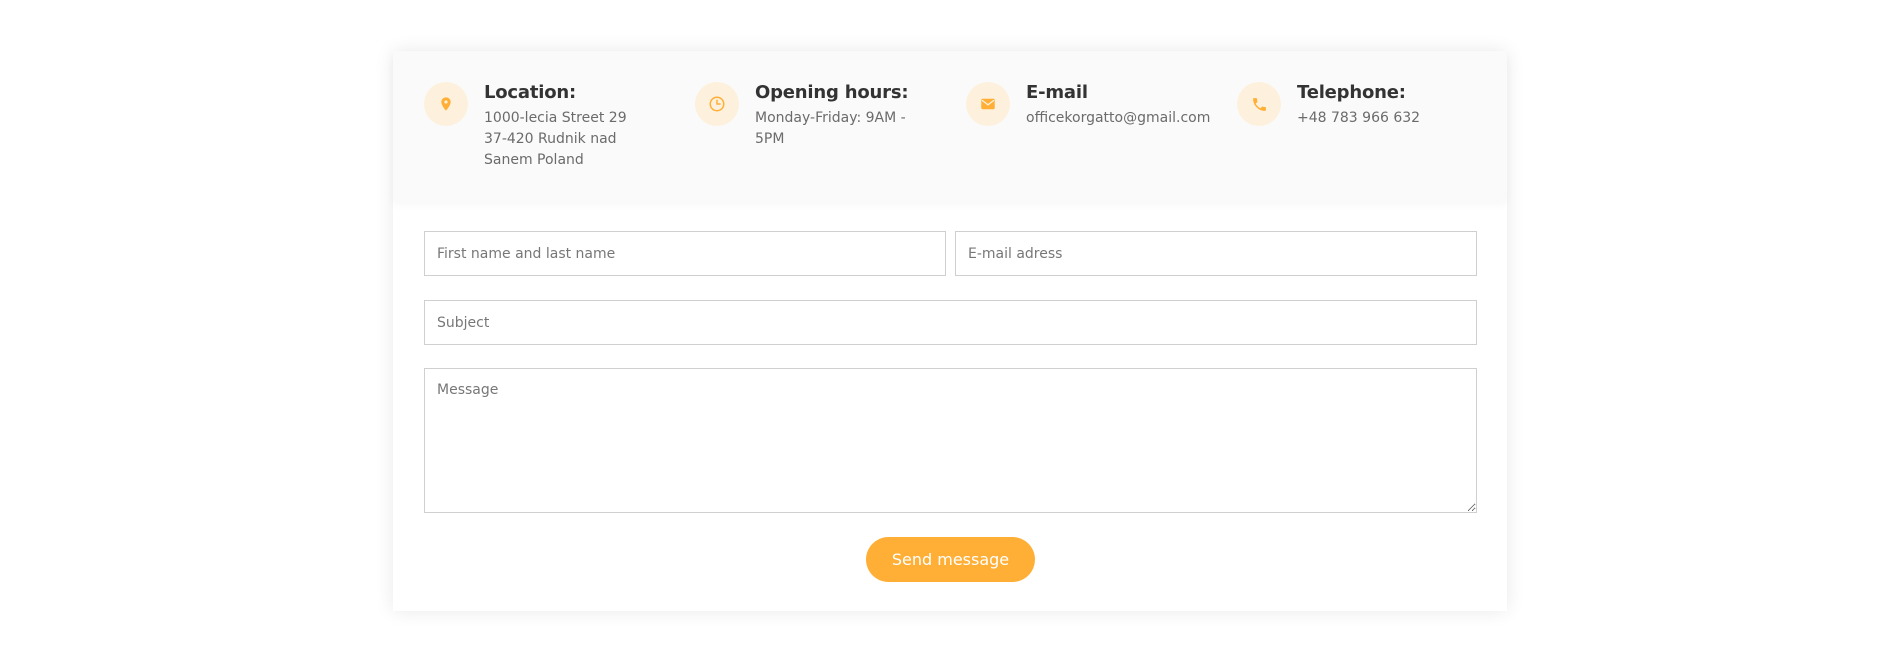 The image size is (1886, 667). What do you see at coordinates (534, 160) in the screenshot?
I see `location-line-3: Sanem Poland` at bounding box center [534, 160].